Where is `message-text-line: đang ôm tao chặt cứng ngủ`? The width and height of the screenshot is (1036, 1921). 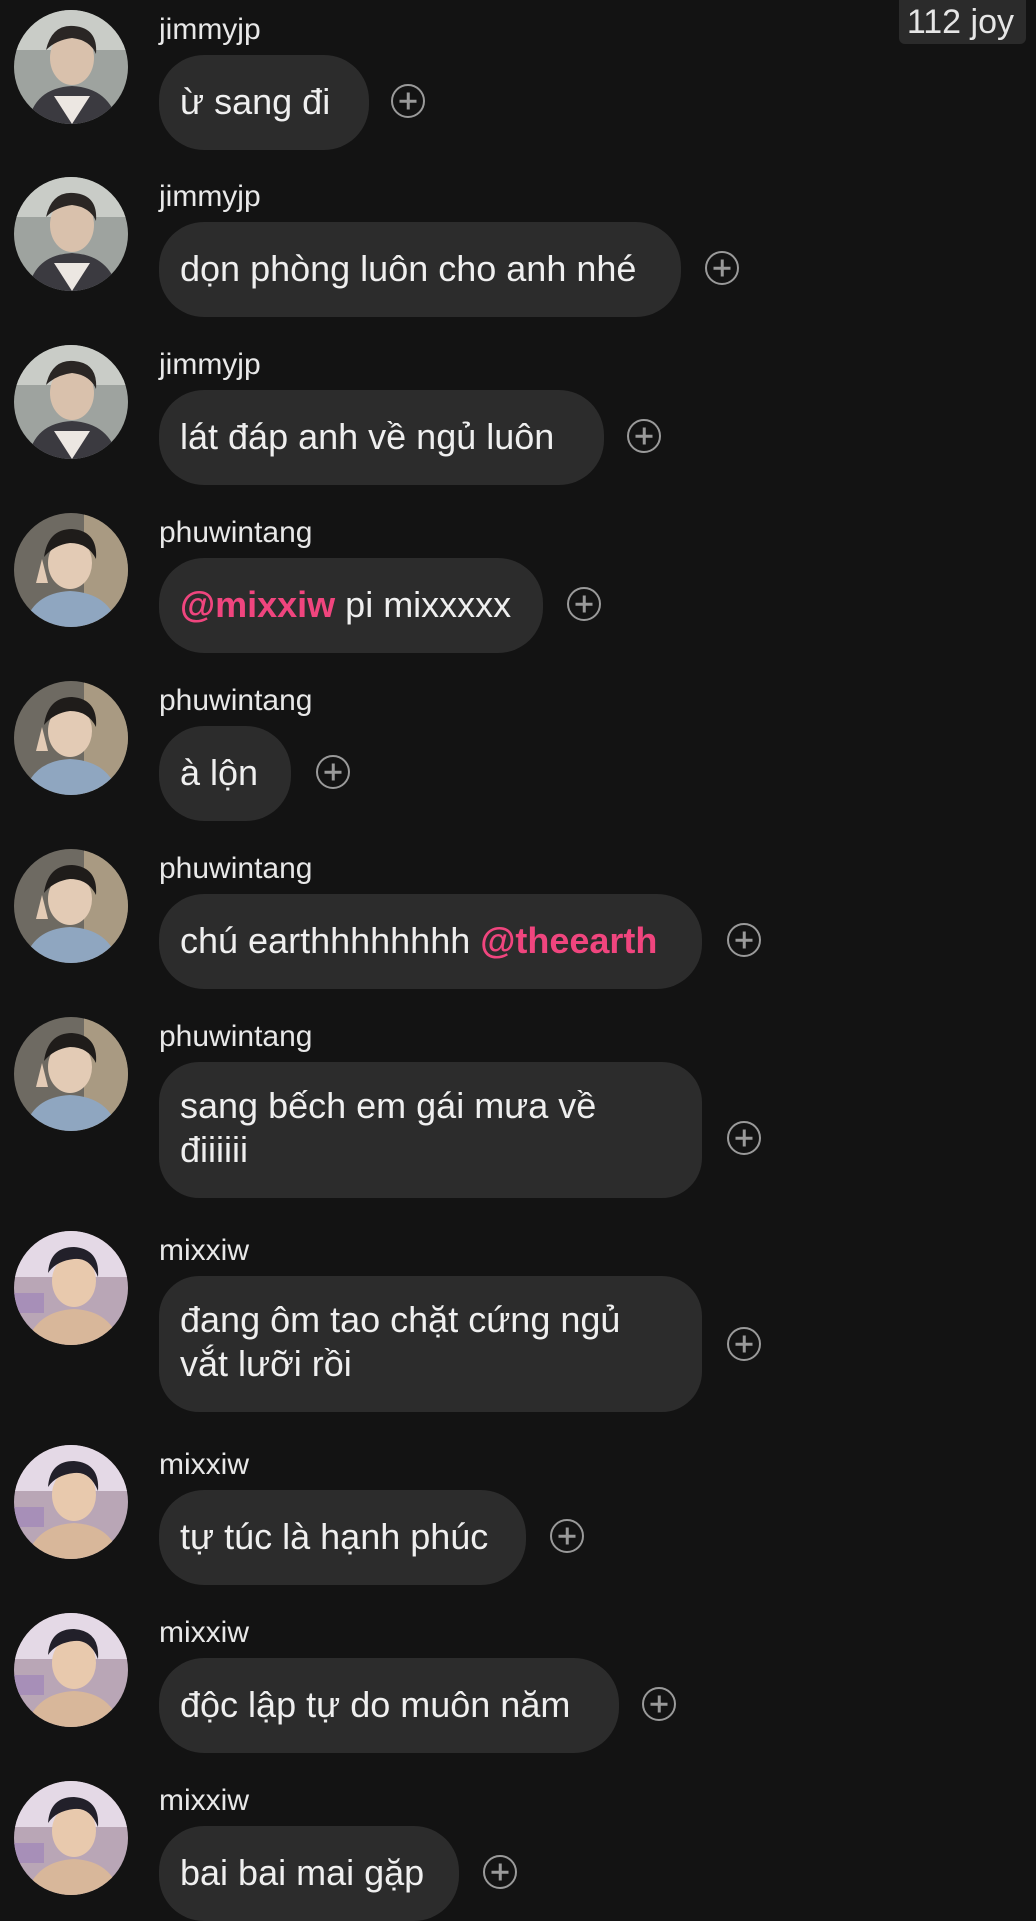
message-text-line: đang ôm tao chặt cứng ngủ is located at coordinates (400, 1319).